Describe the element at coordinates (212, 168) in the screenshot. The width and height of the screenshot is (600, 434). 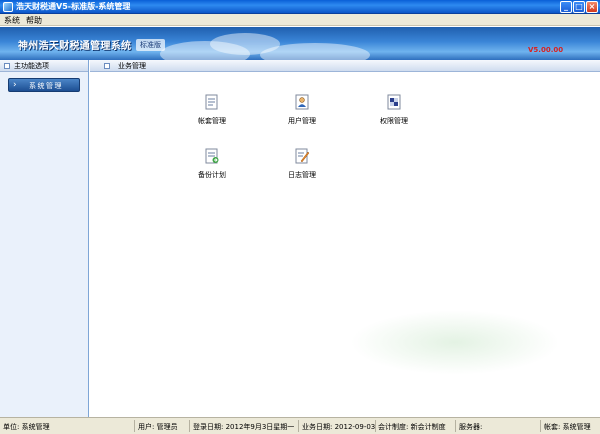
I see `module-backup: 备份计划` at that location.